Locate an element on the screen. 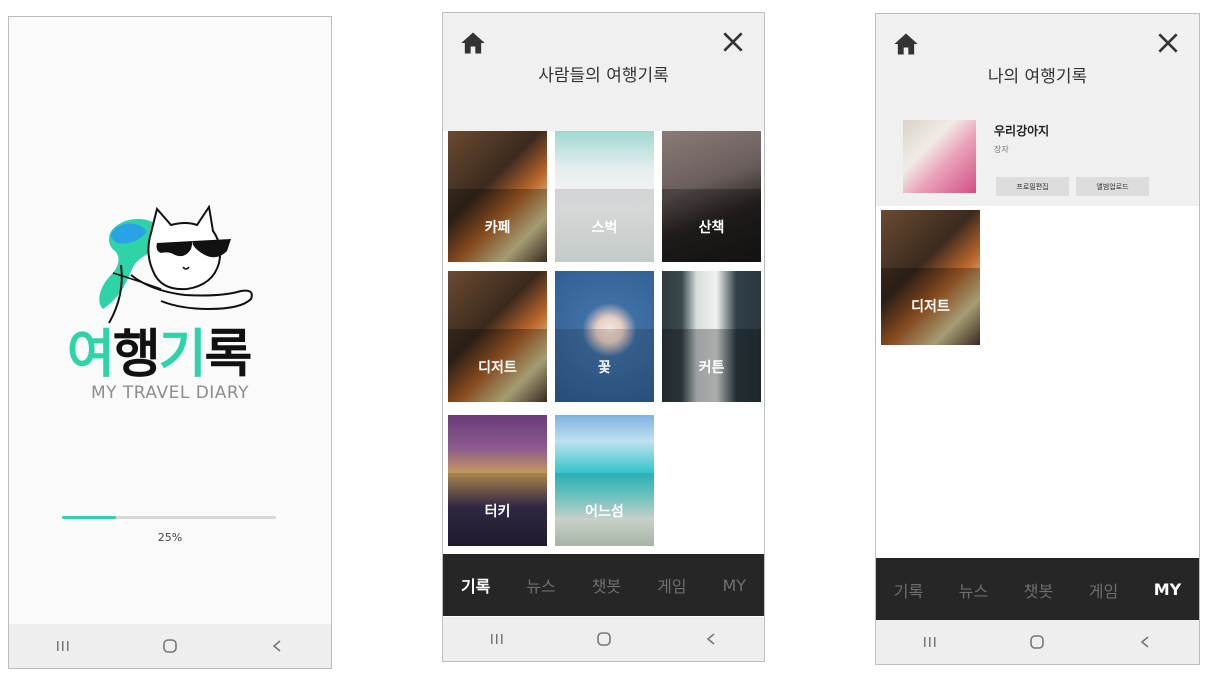  diary-tile: 어느섬 is located at coordinates (604, 480).